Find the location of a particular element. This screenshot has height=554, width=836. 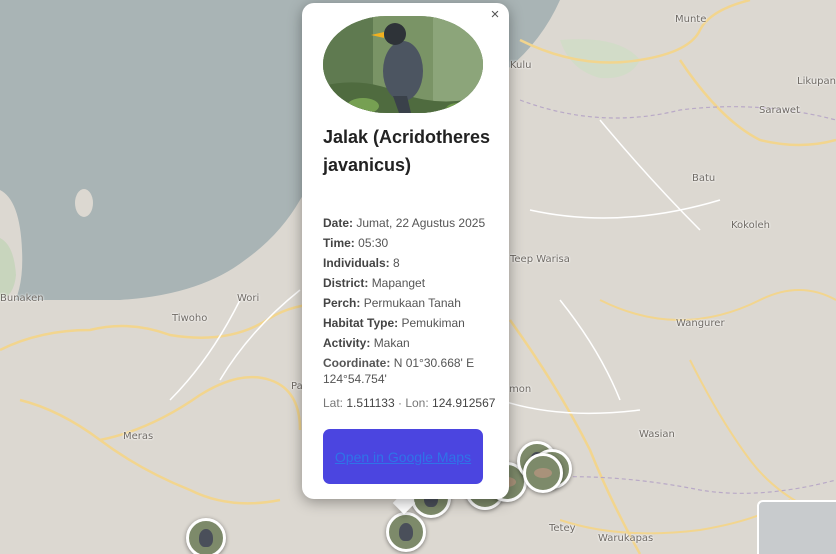

detail-label: Perch: is located at coordinates (342, 303).